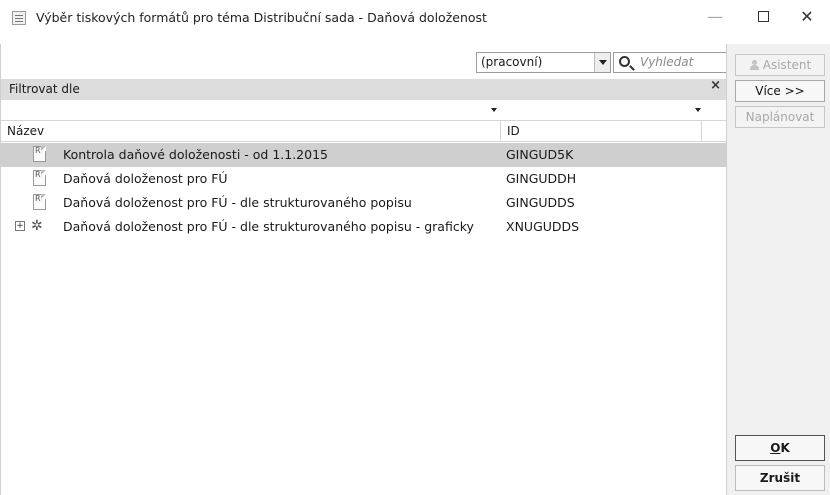 The width and height of the screenshot is (830, 495). Describe the element at coordinates (775, 448) in the screenshot. I see `ok-label-mnemonic: O` at that location.